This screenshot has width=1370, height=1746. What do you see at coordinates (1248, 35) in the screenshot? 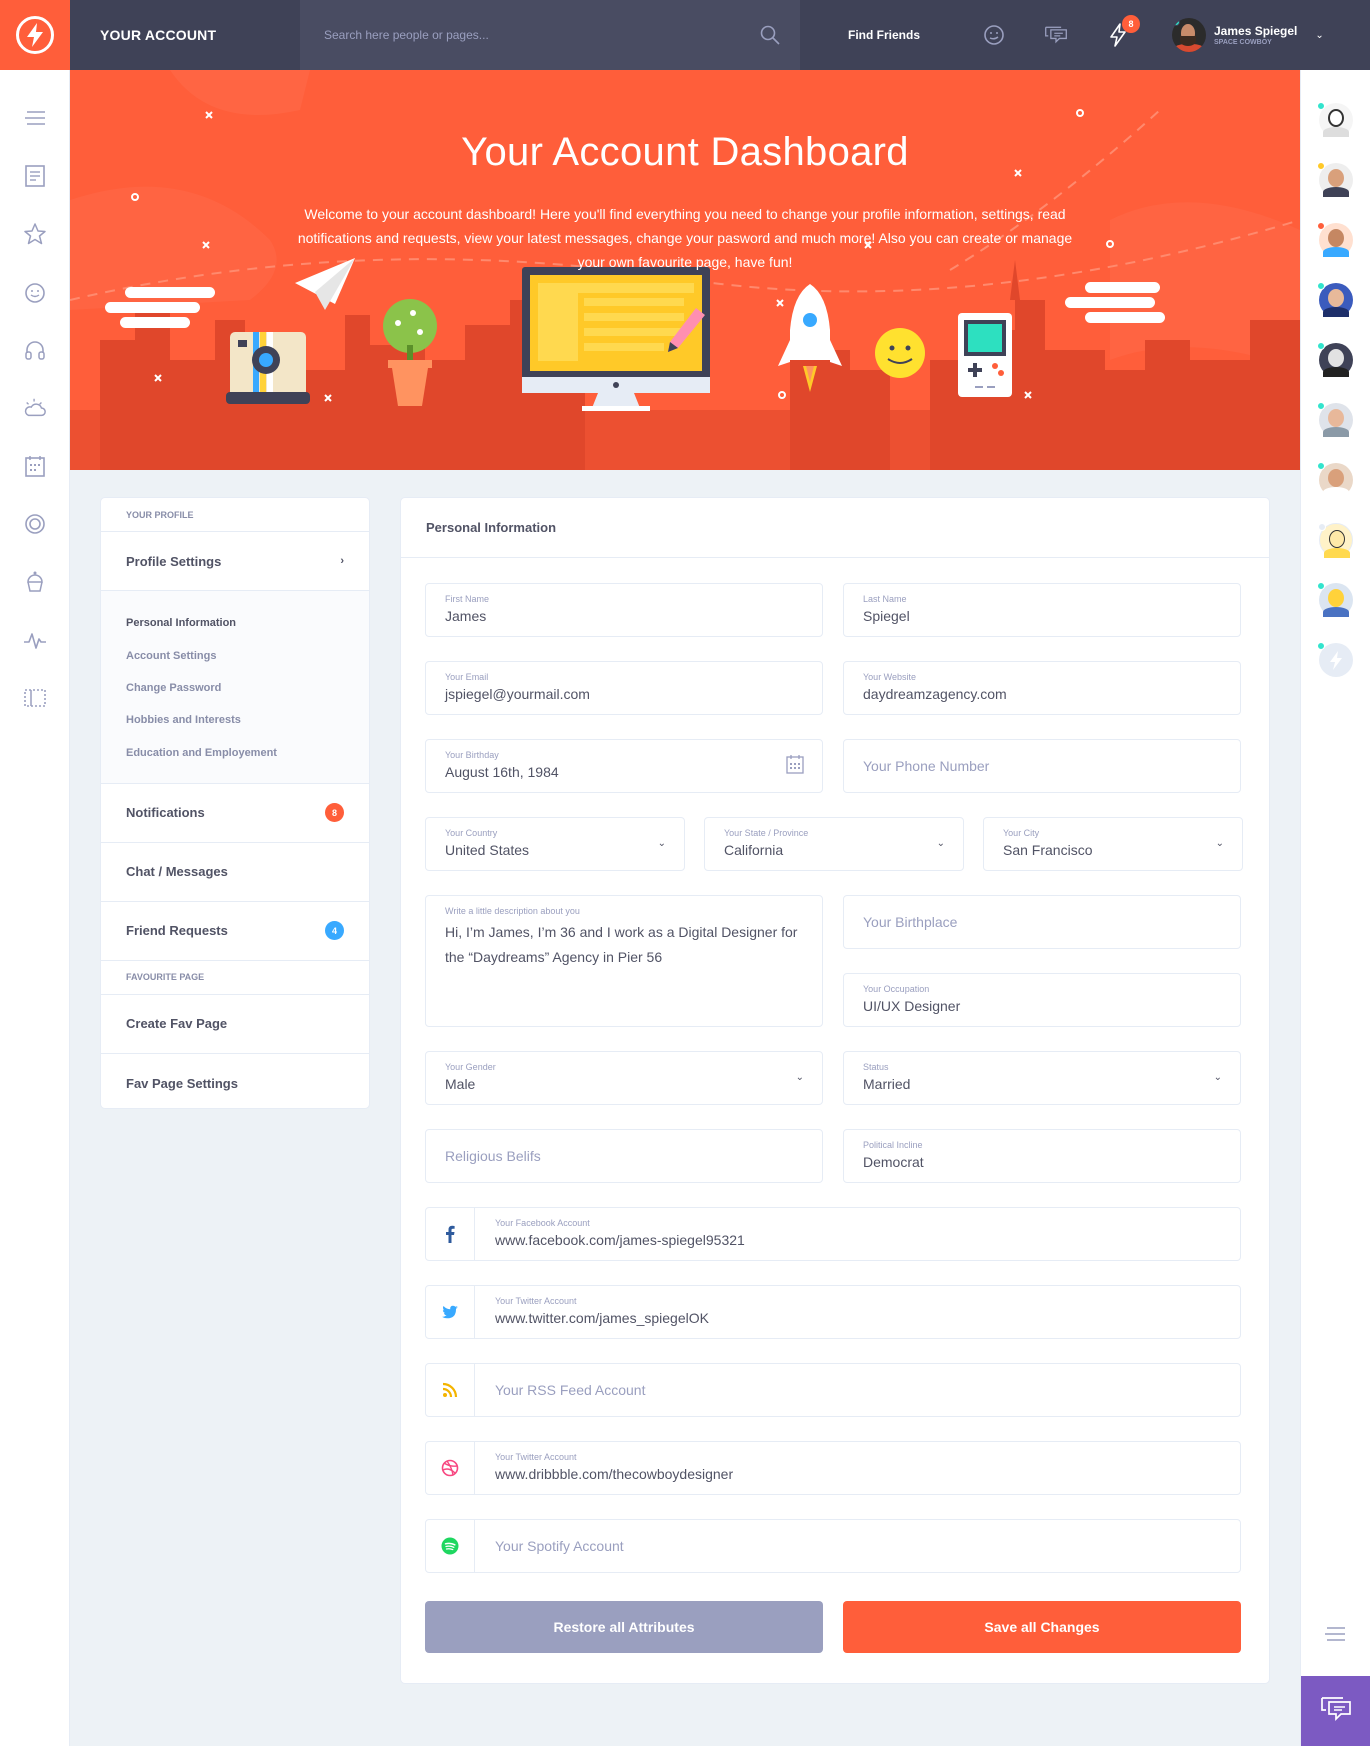
I see `user-menu: James Spiegel SPACE COWBOY ⌄` at bounding box center [1248, 35].